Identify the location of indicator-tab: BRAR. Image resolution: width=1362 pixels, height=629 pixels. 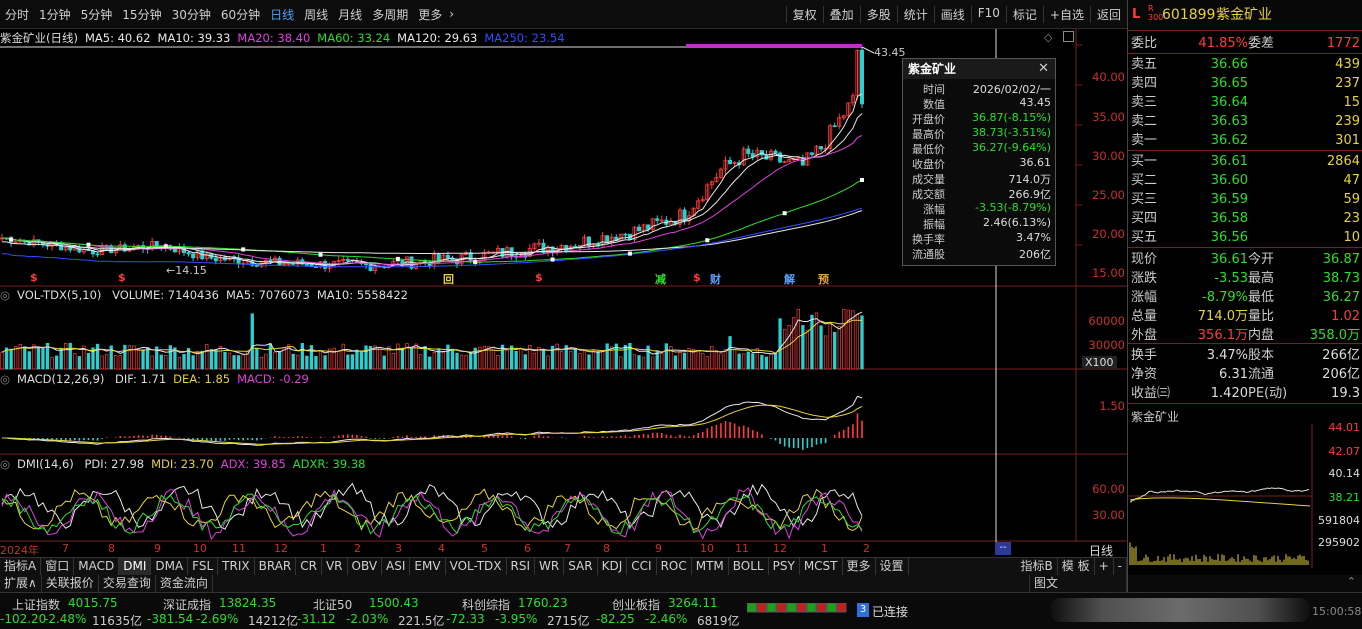
(276, 566).